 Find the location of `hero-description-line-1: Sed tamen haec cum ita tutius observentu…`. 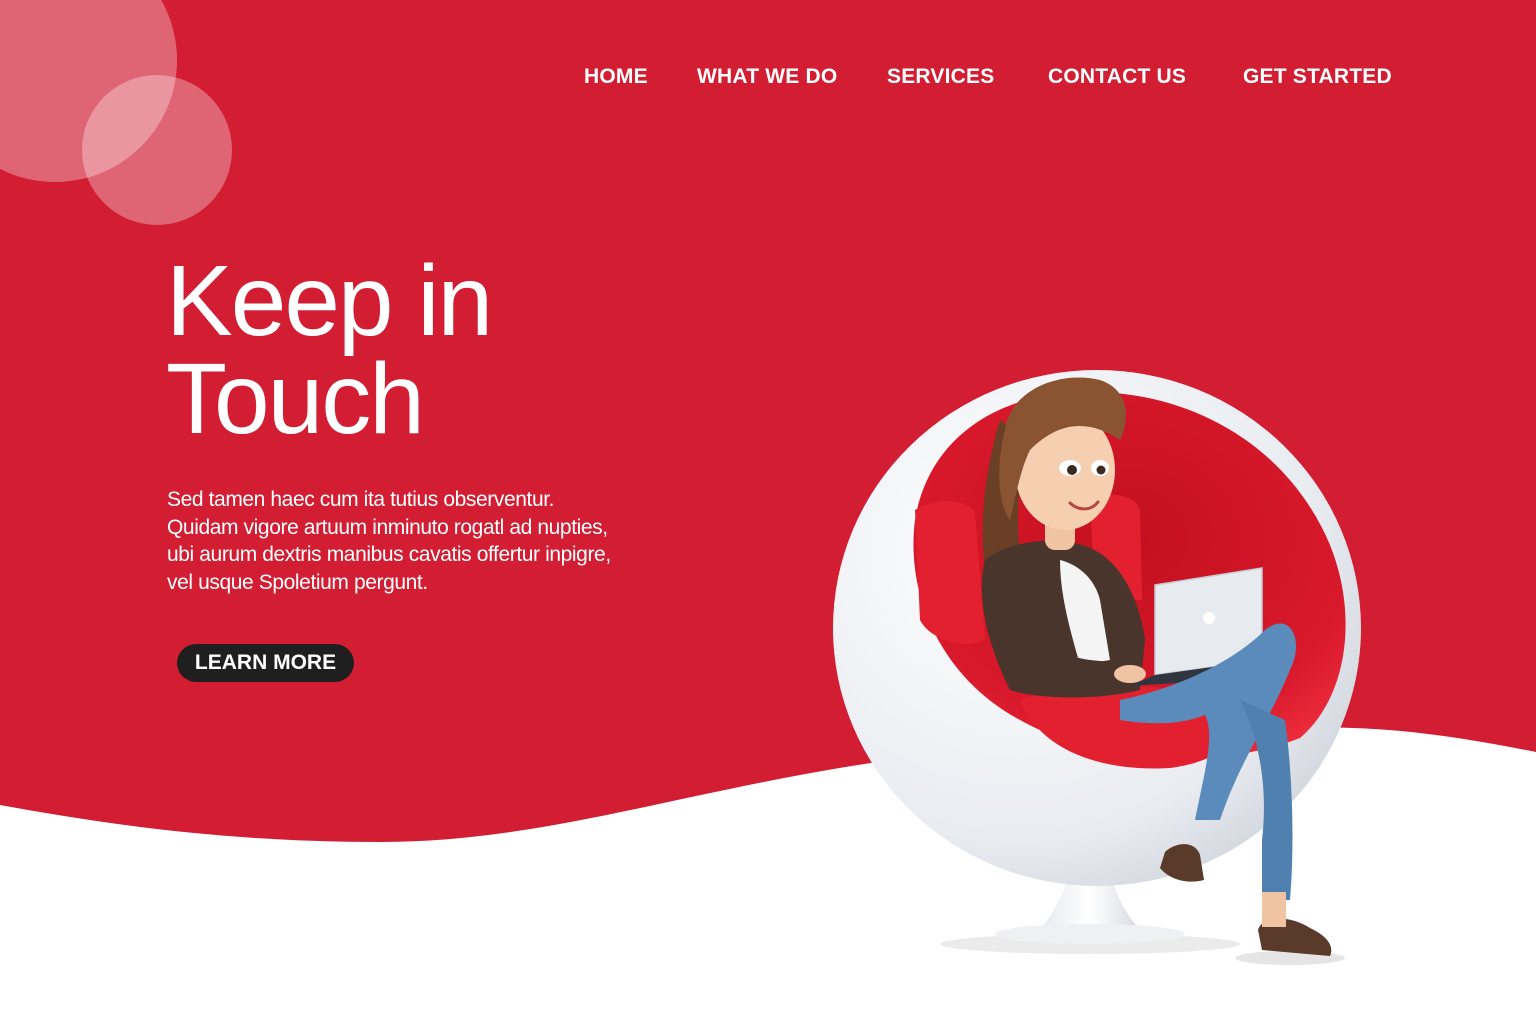

hero-description-line-1: Sed tamen haec cum ita tutius observentu… is located at coordinates (361, 499).